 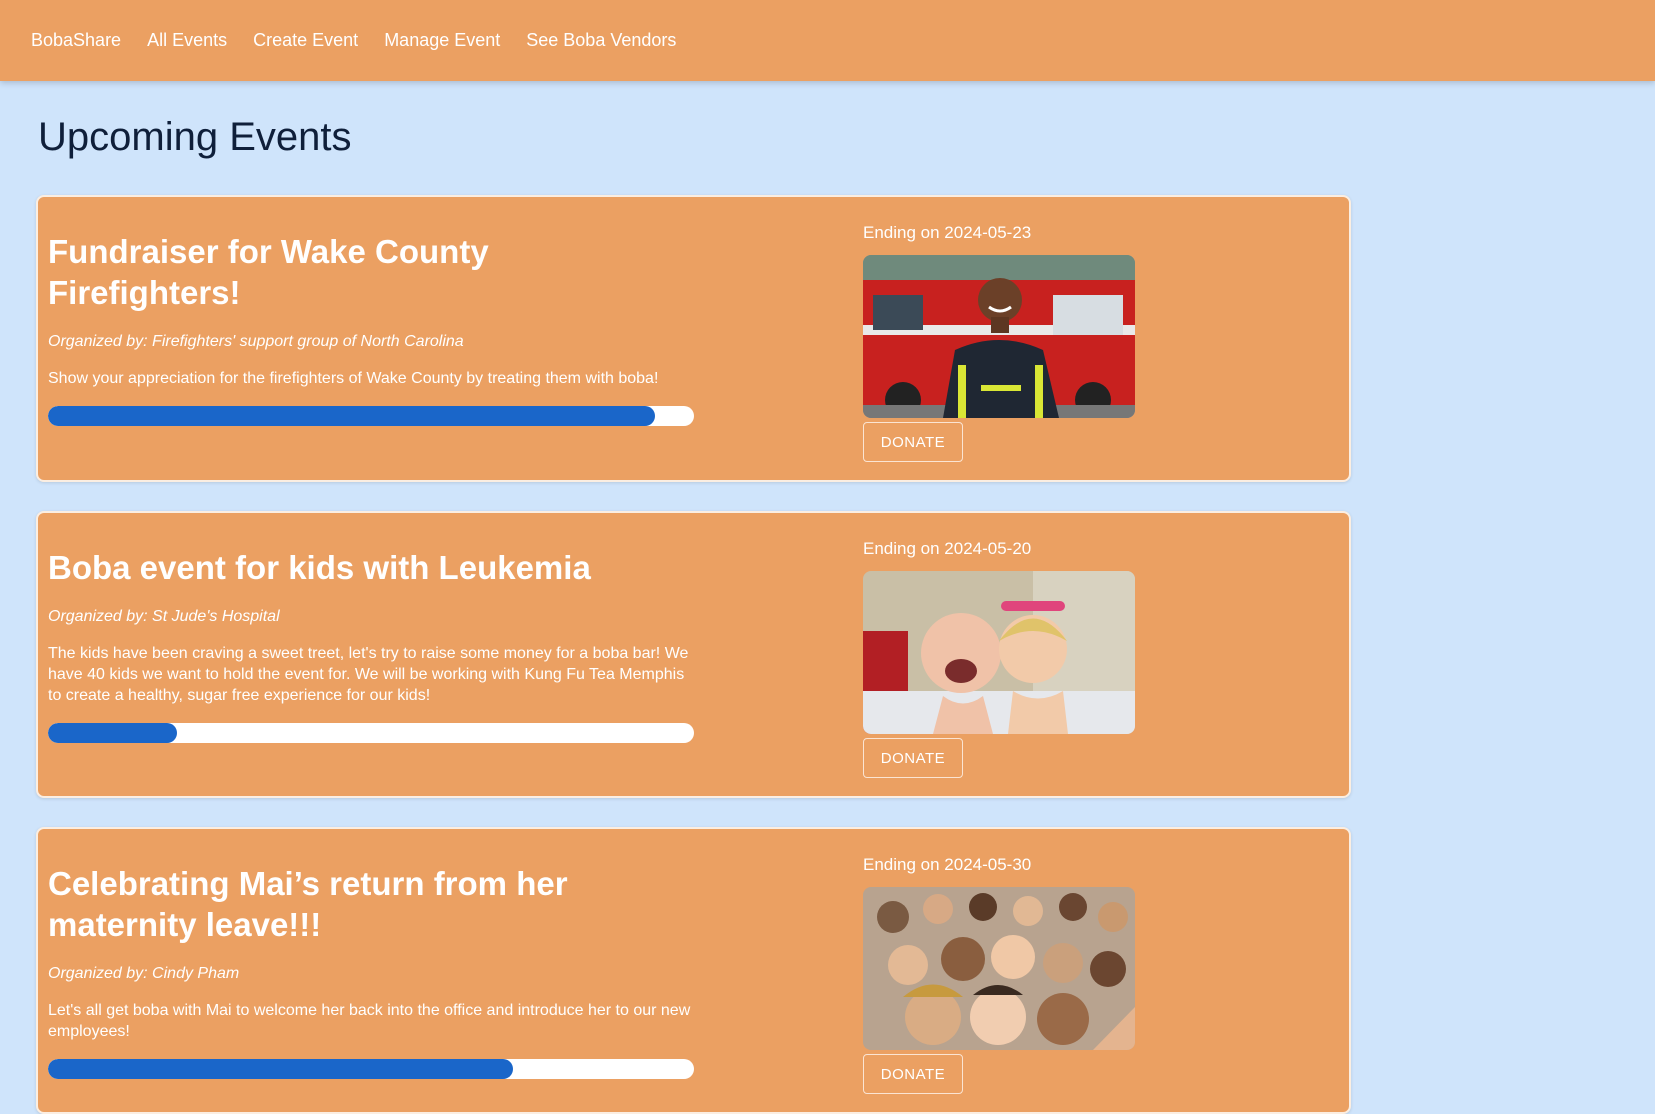 I want to click on event-ending-date: Ending on 2024-05-23, so click(x=947, y=232).